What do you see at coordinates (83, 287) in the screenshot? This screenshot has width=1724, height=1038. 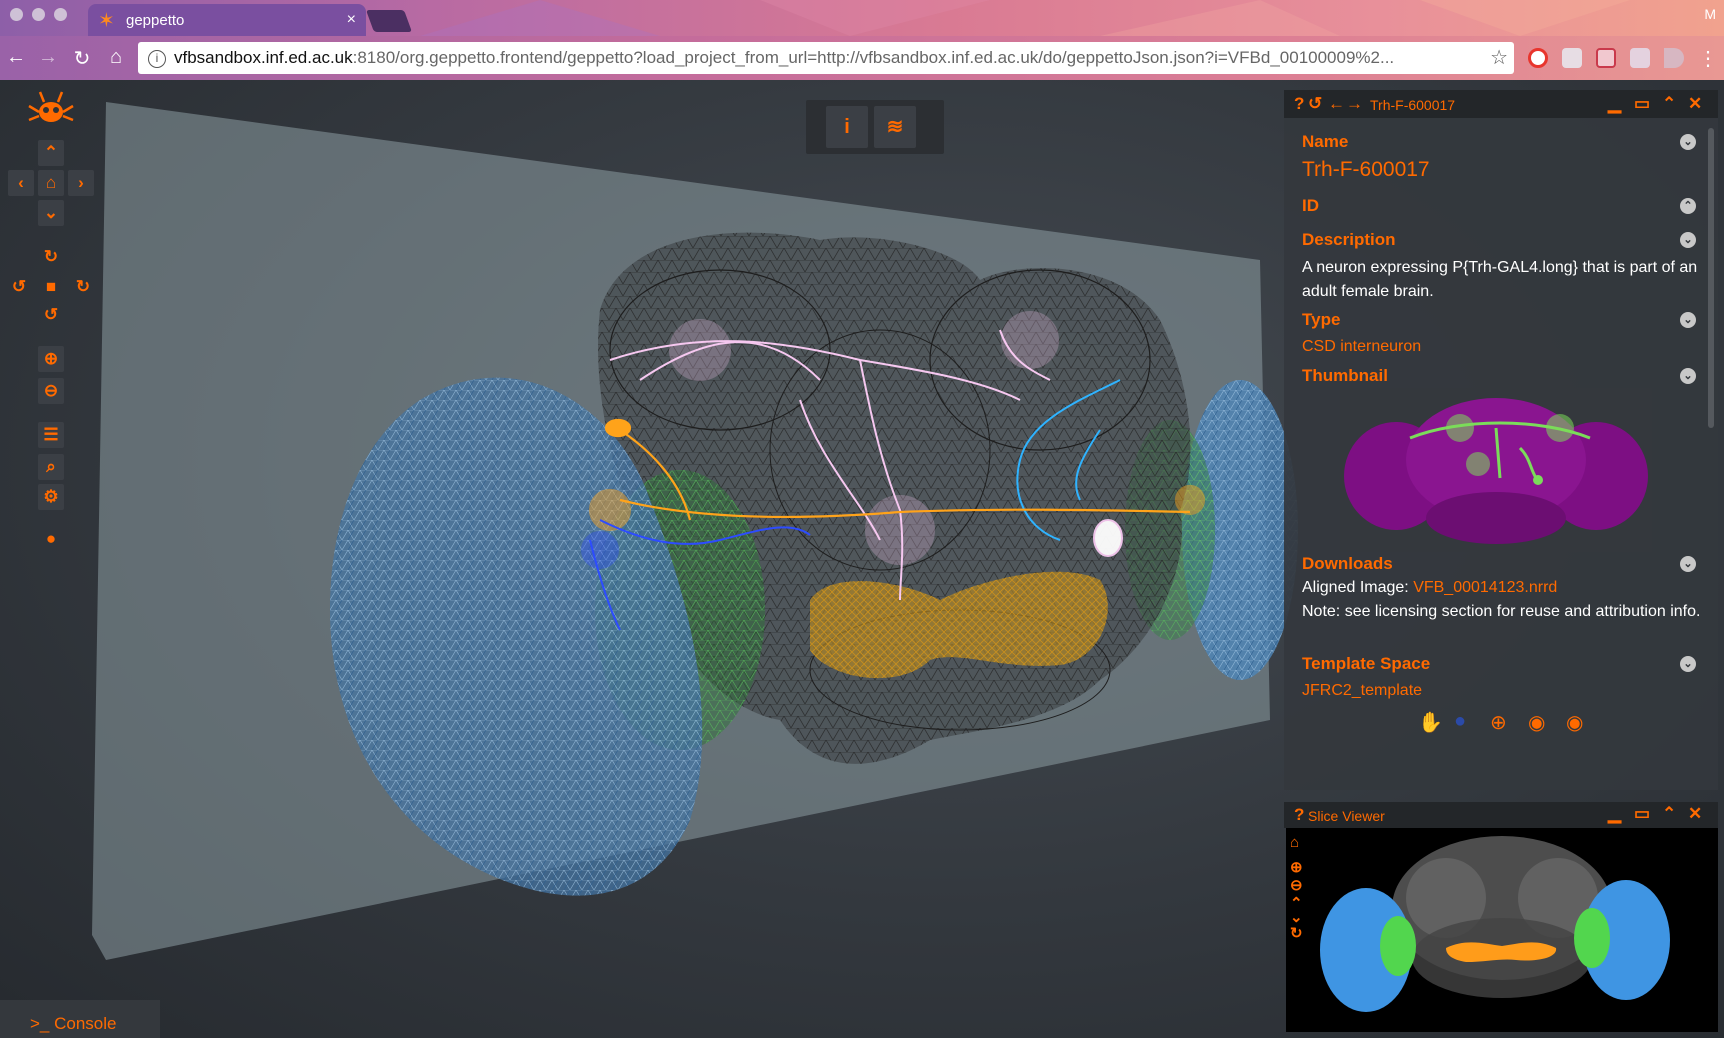 I see `rotate-right-icon: ↻` at bounding box center [83, 287].